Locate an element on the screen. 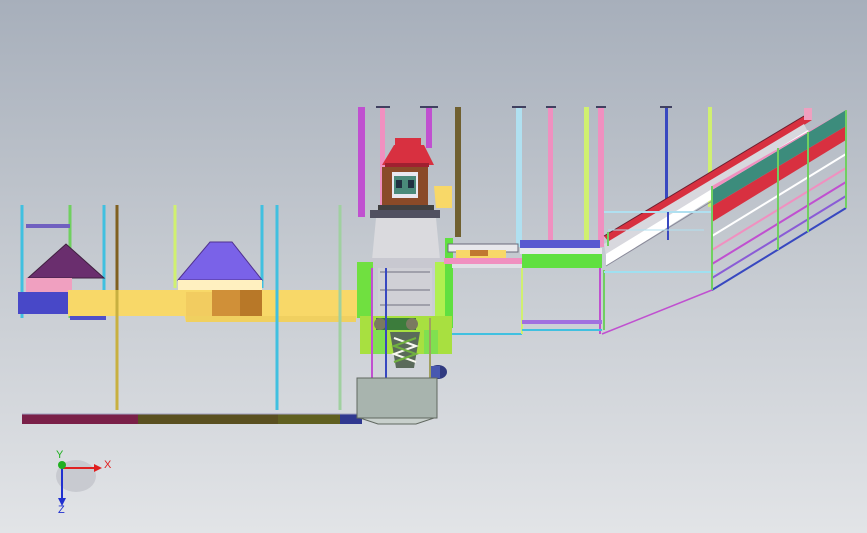 This screenshot has width=867, height=533. coordinate-triad is located at coordinates (79, 483).